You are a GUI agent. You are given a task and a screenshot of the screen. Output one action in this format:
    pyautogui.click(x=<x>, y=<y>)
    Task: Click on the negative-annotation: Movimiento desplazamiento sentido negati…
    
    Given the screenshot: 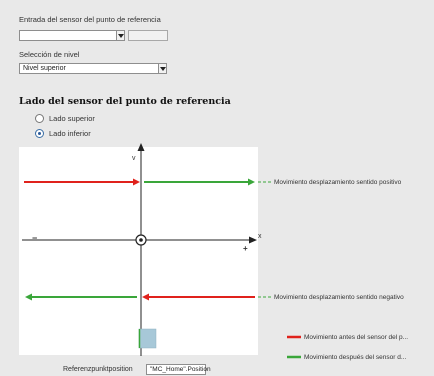 What is the action you would take?
    pyautogui.click(x=339, y=297)
    